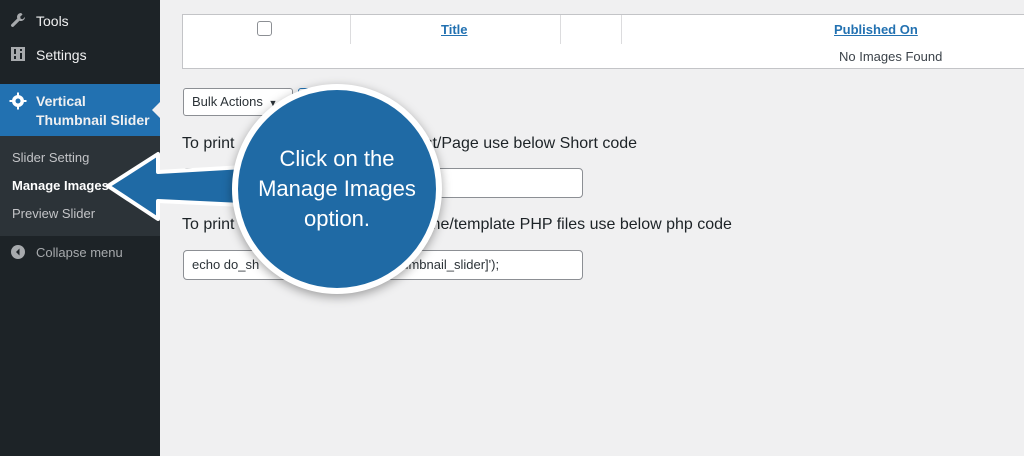  I want to click on empty-table-message: No Images Found, so click(891, 56).